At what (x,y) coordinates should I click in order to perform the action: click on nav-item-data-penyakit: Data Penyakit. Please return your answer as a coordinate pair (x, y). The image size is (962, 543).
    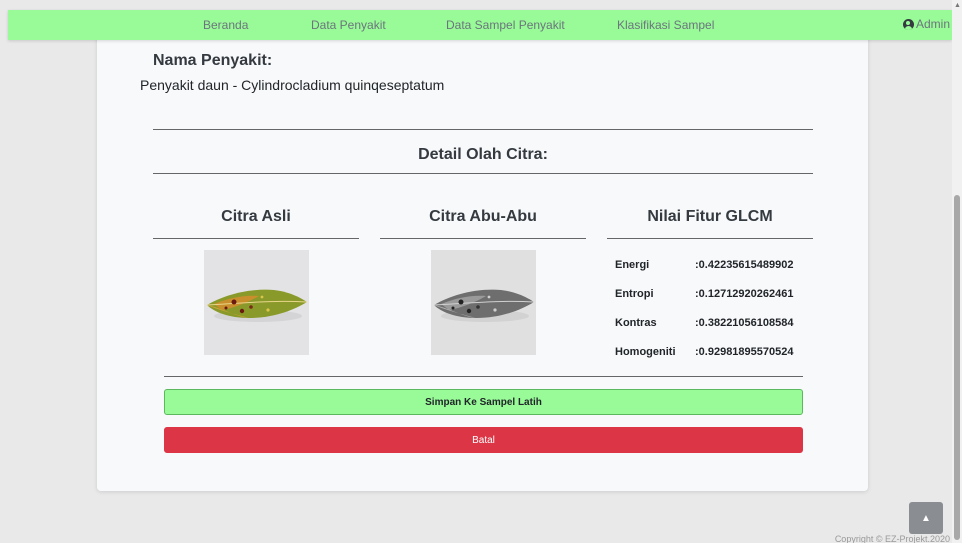
    Looking at the image, I should click on (348, 25).